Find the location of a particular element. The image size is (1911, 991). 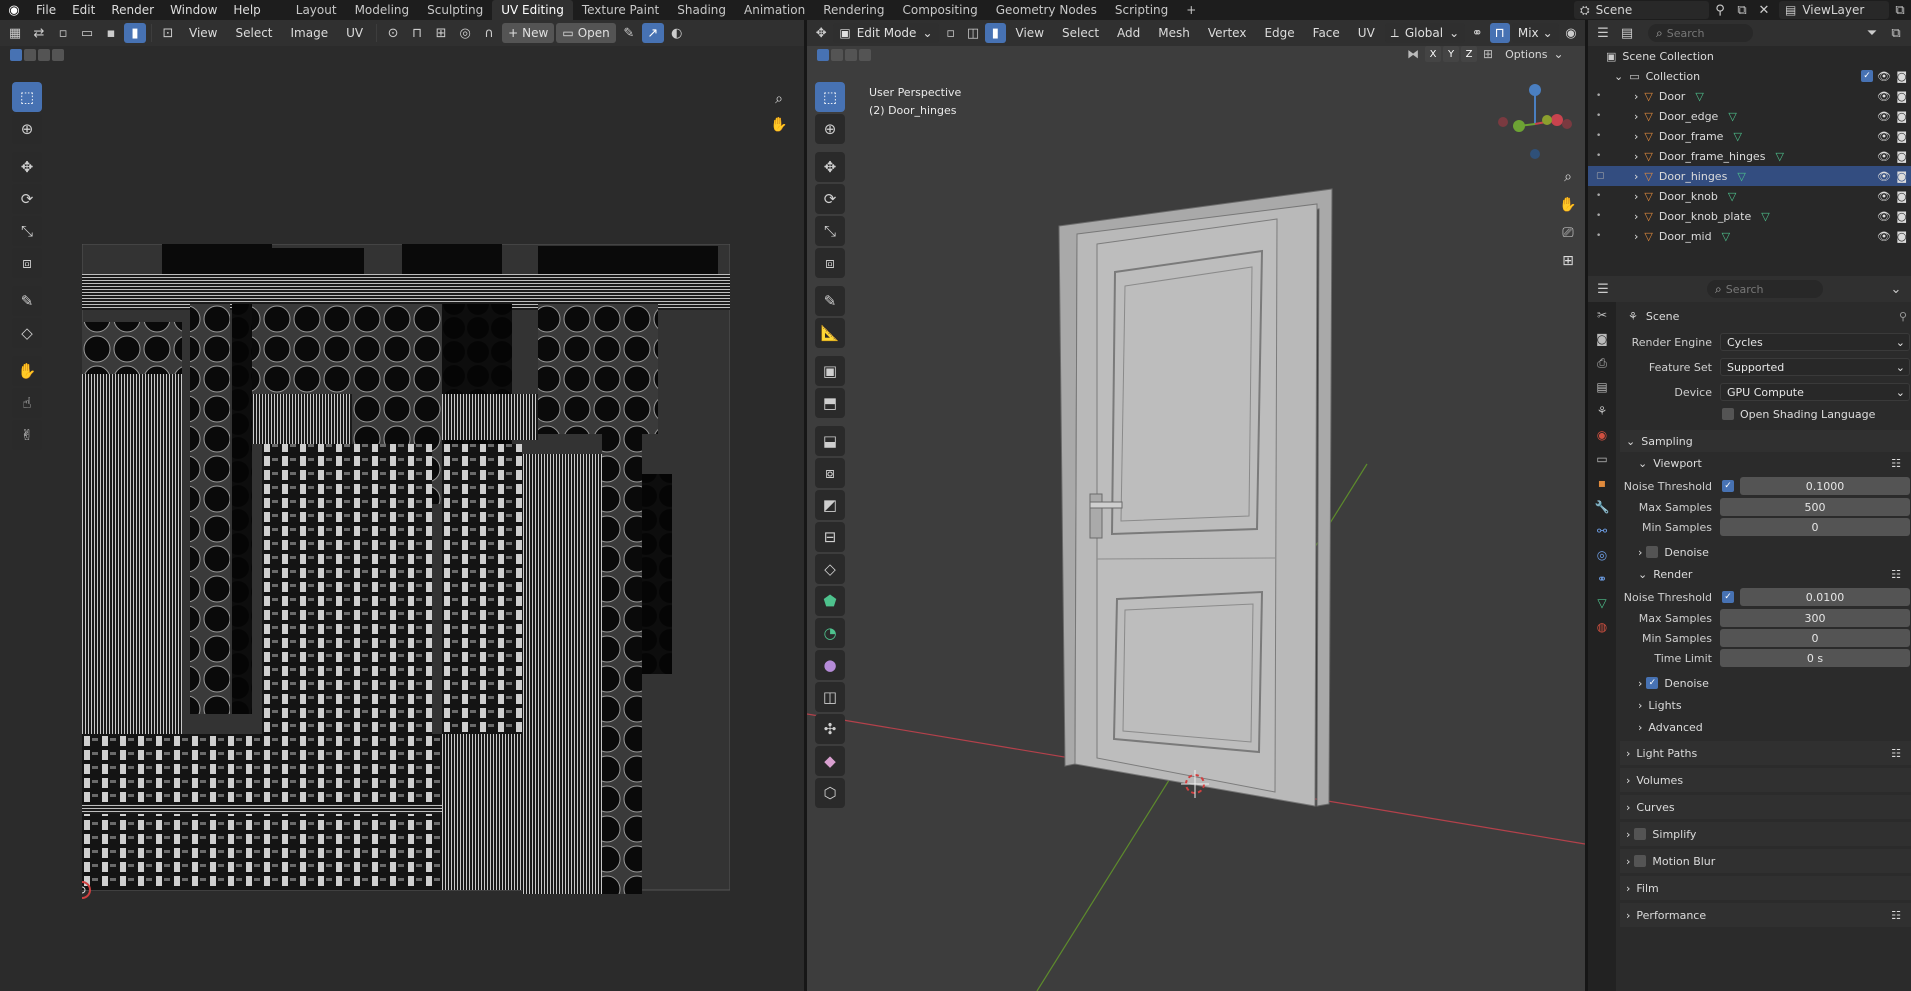

render-tab-icon: ◙ is located at coordinates (1602, 339).